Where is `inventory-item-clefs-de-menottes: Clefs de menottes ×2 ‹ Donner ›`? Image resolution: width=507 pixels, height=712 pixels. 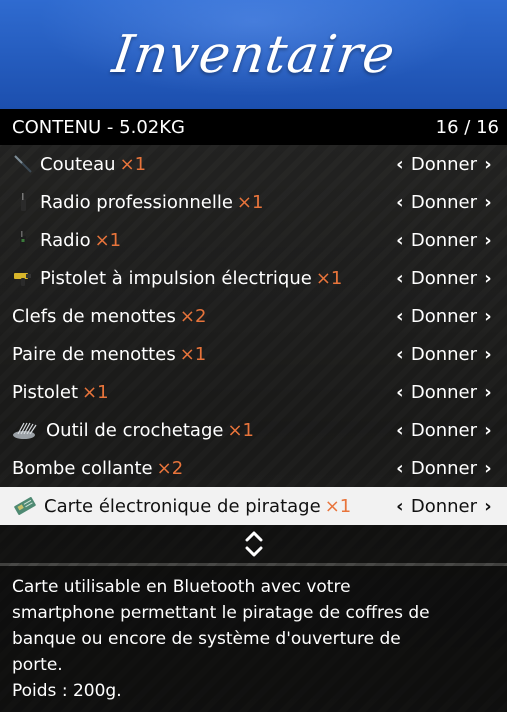 inventory-item-clefs-de-menottes: Clefs de menottes ×2 ‹ Donner › is located at coordinates (253, 316).